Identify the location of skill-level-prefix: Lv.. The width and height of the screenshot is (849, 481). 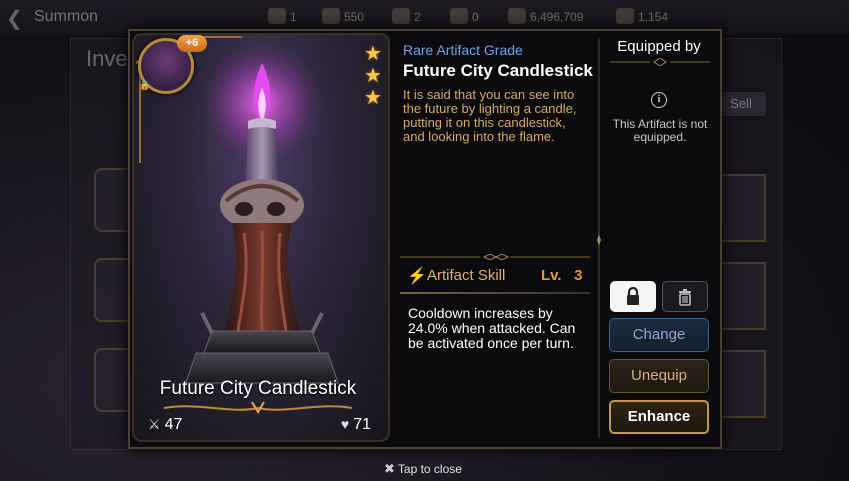
(551, 275).